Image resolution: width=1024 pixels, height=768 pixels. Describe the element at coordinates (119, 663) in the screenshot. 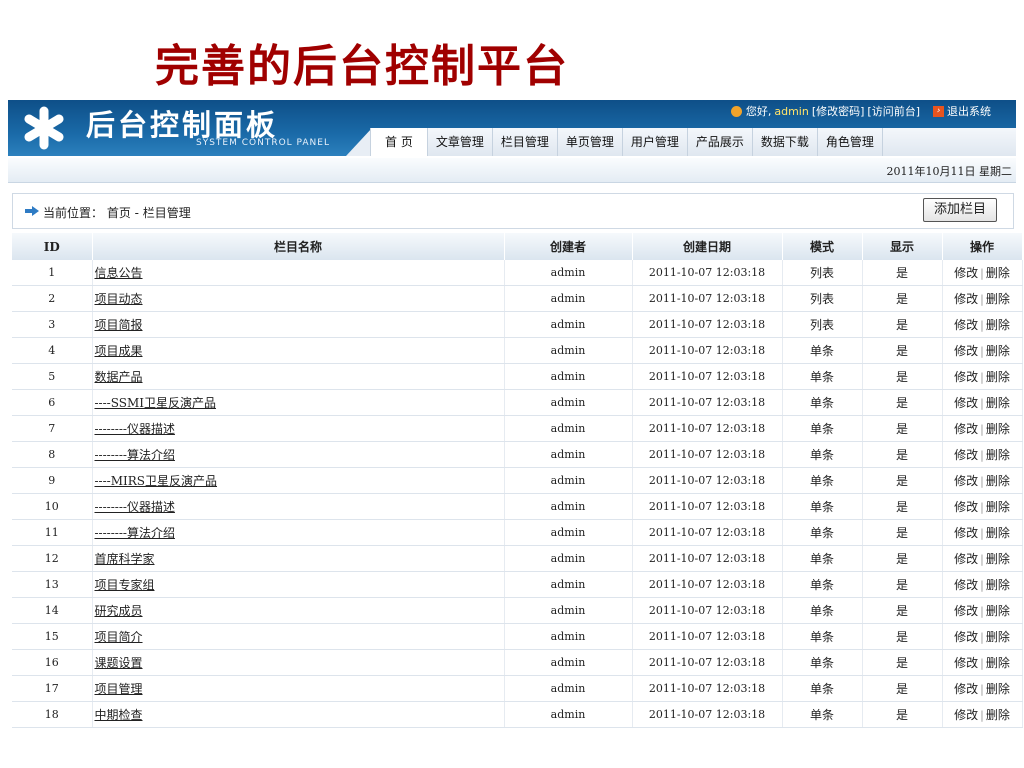

I see `column-name-link: 课题设置` at that location.